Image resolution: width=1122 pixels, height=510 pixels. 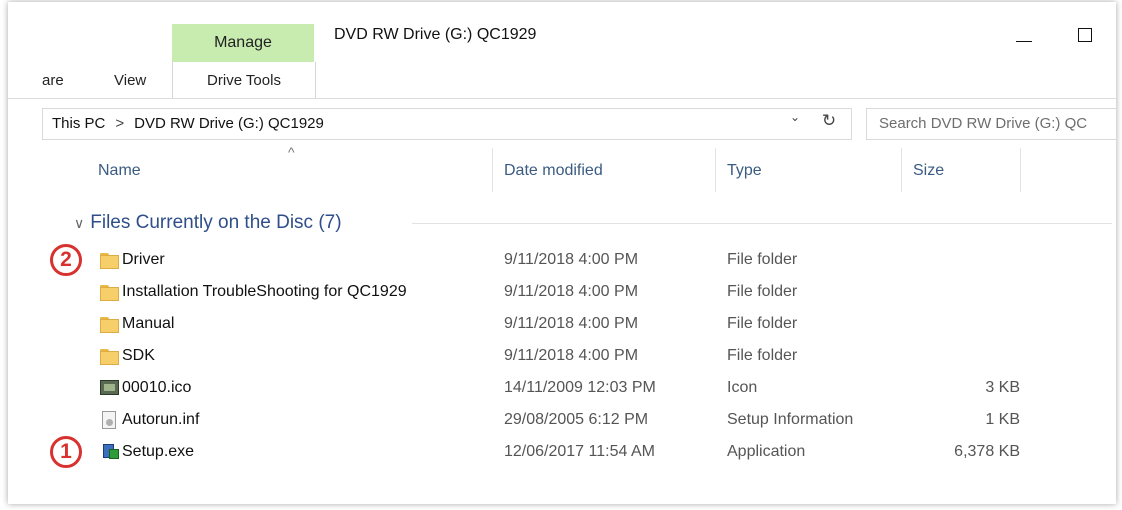 I want to click on file-name: Driver, so click(x=143, y=259).